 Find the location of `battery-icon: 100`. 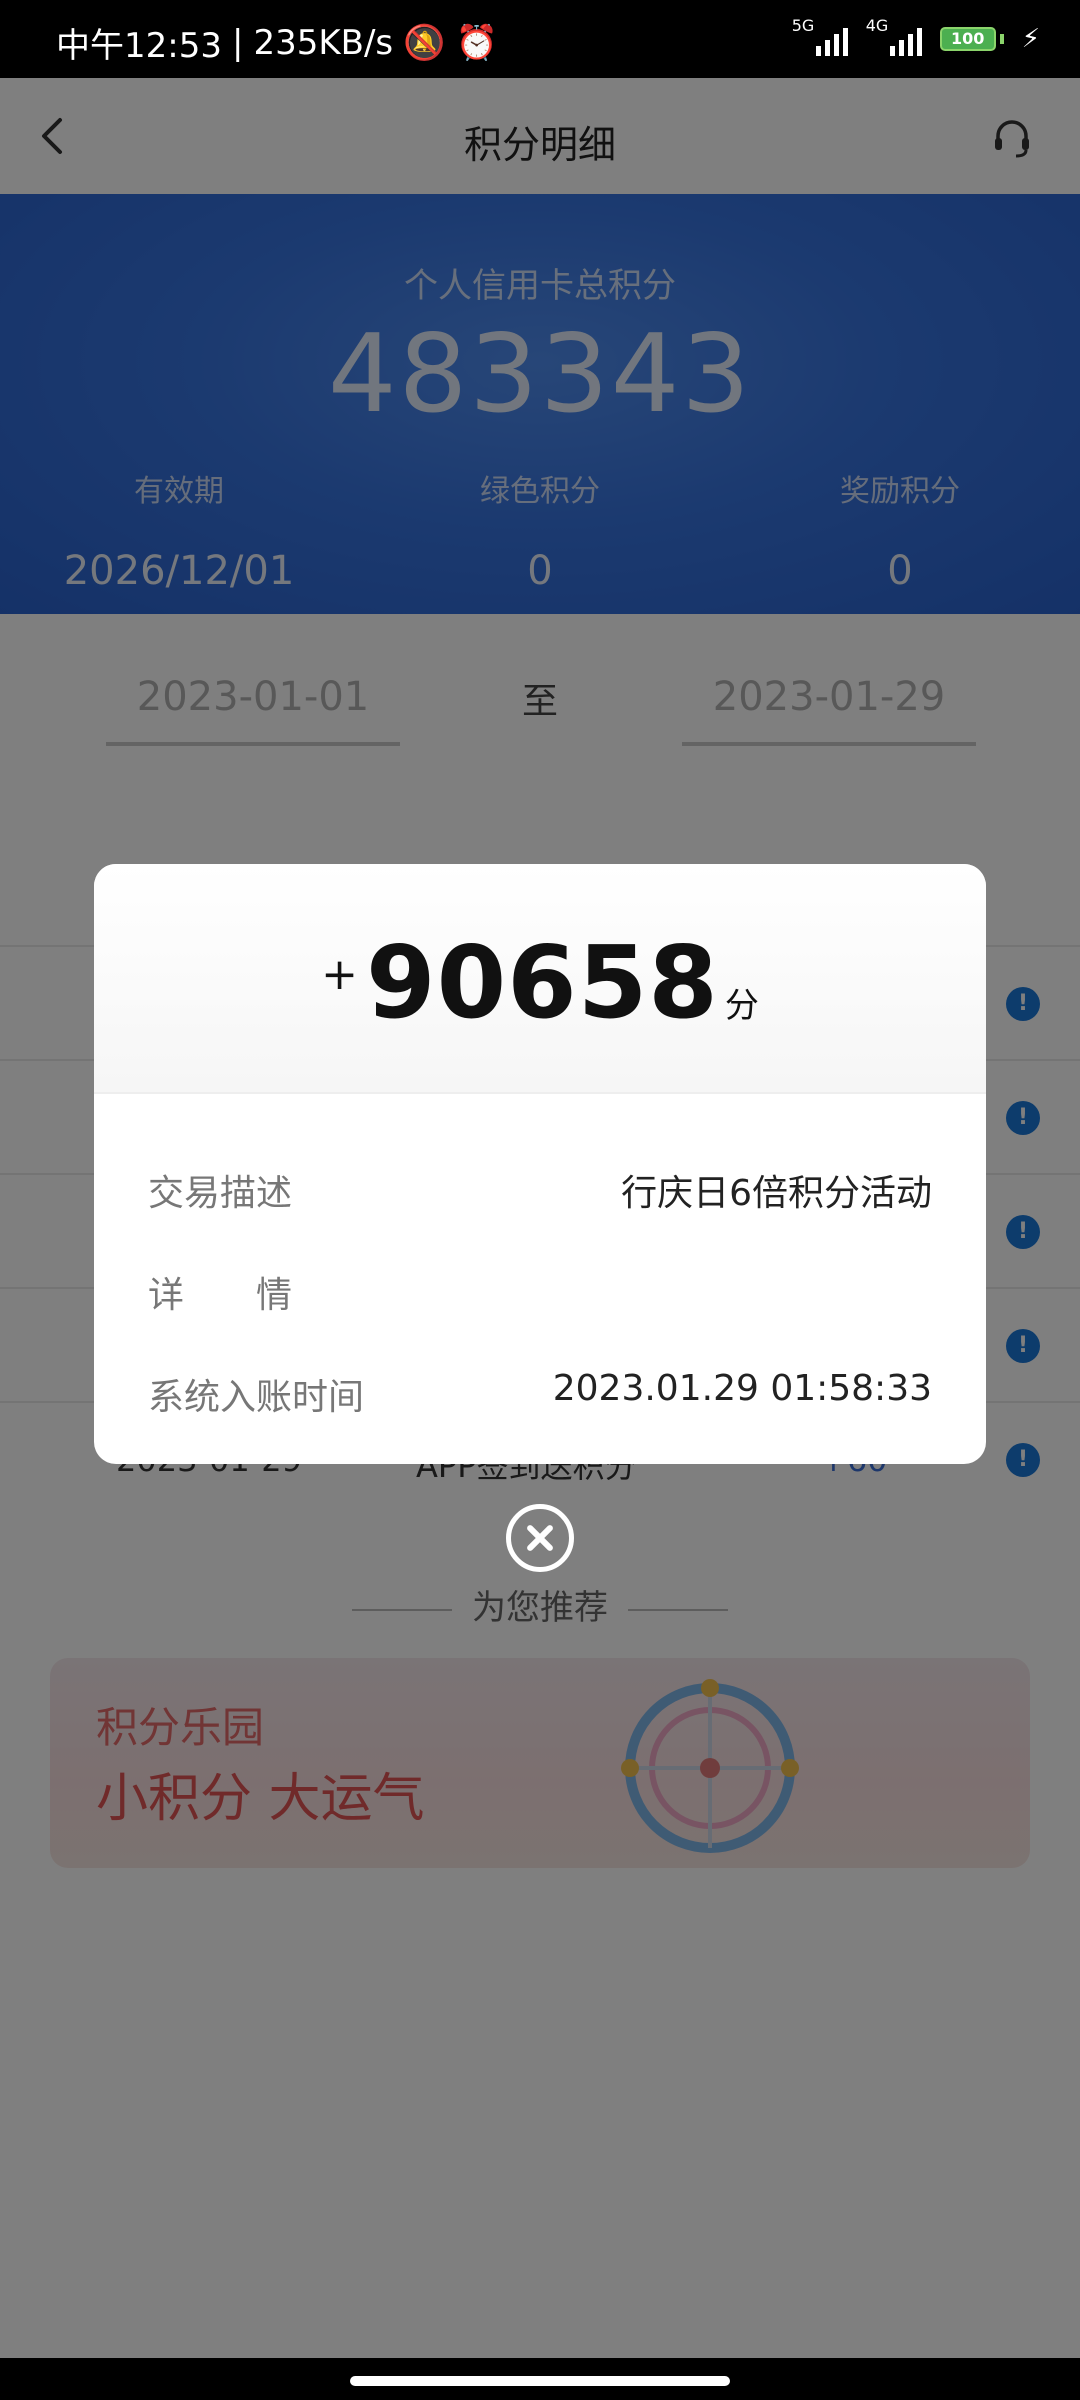

battery-icon: 100 is located at coordinates (971, 39).